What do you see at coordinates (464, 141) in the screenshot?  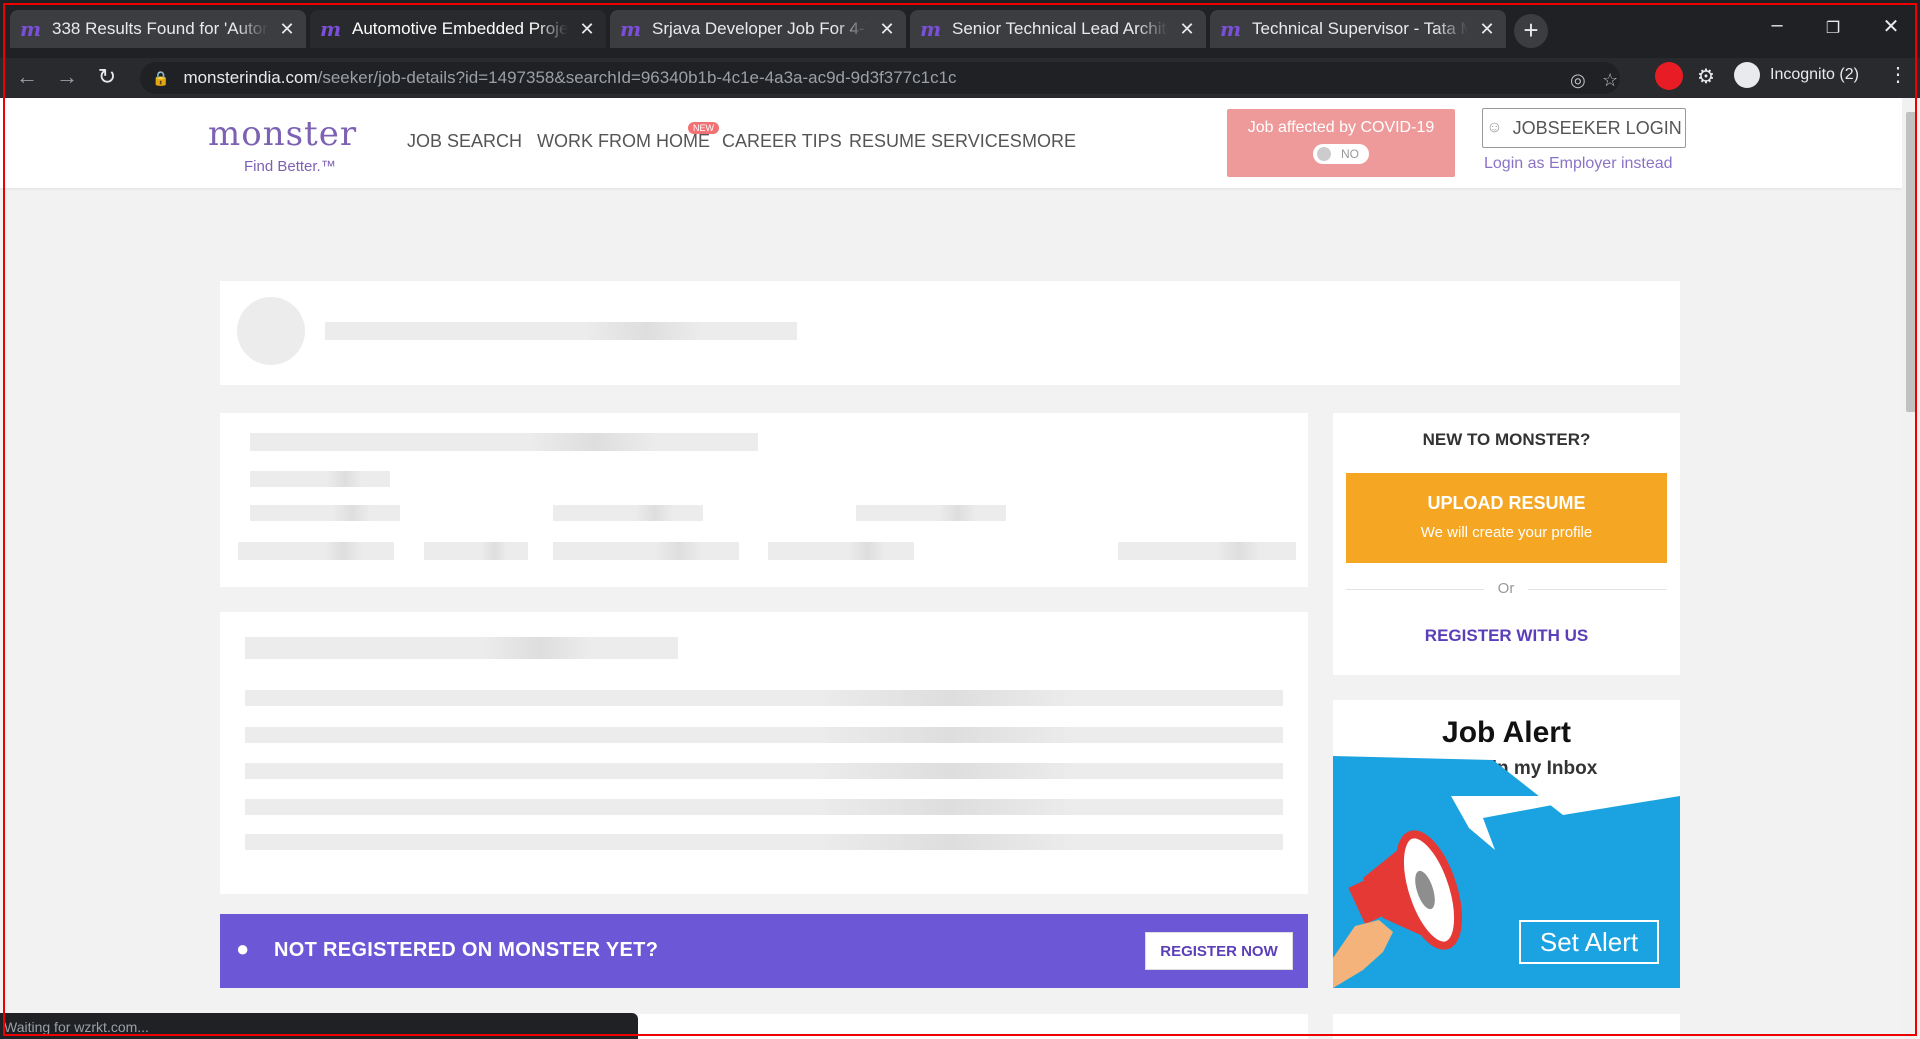 I see `nav-job-search: JOB SEARCH` at bounding box center [464, 141].